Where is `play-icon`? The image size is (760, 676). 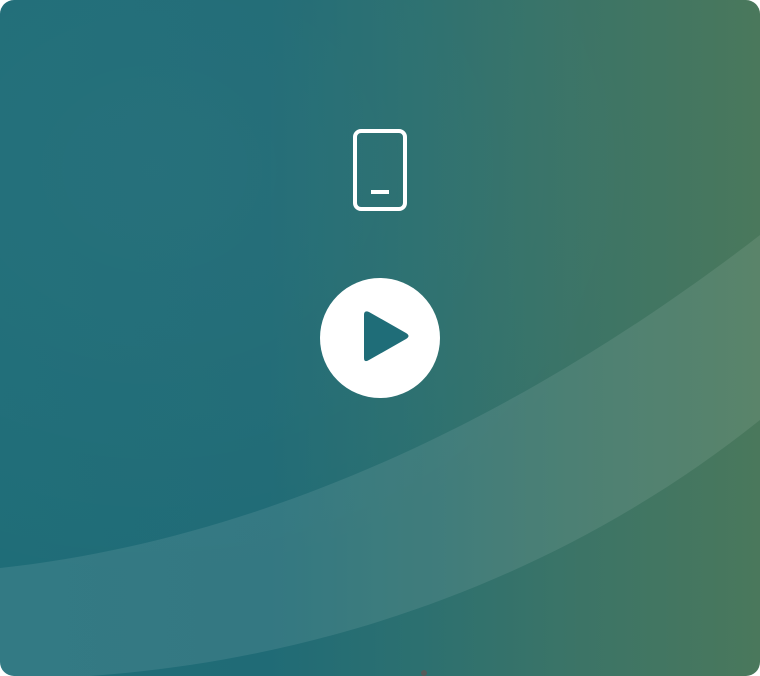
play-icon is located at coordinates (386, 336).